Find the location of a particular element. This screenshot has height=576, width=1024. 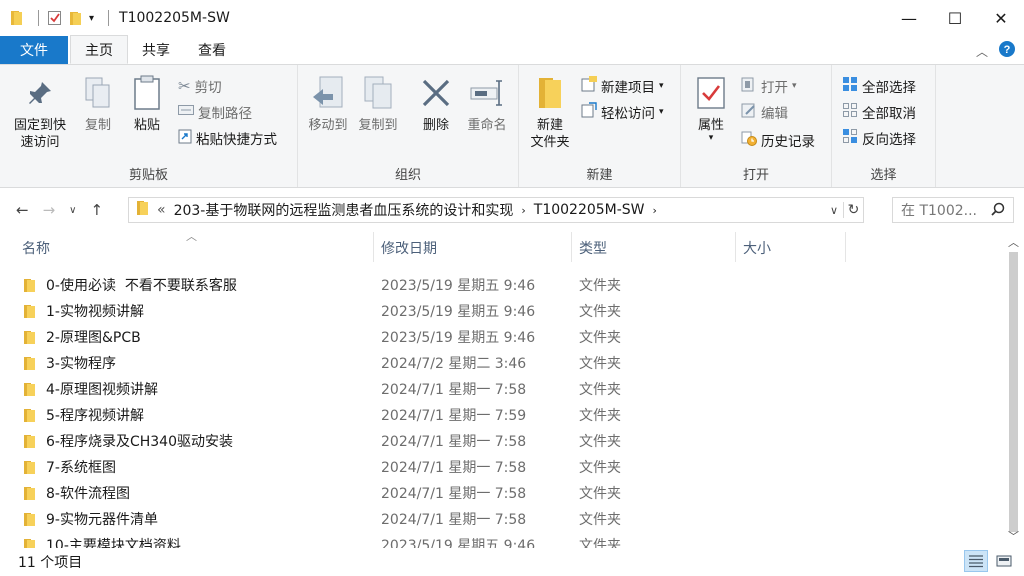

delete-label: 删除 is located at coordinates (435, 125).